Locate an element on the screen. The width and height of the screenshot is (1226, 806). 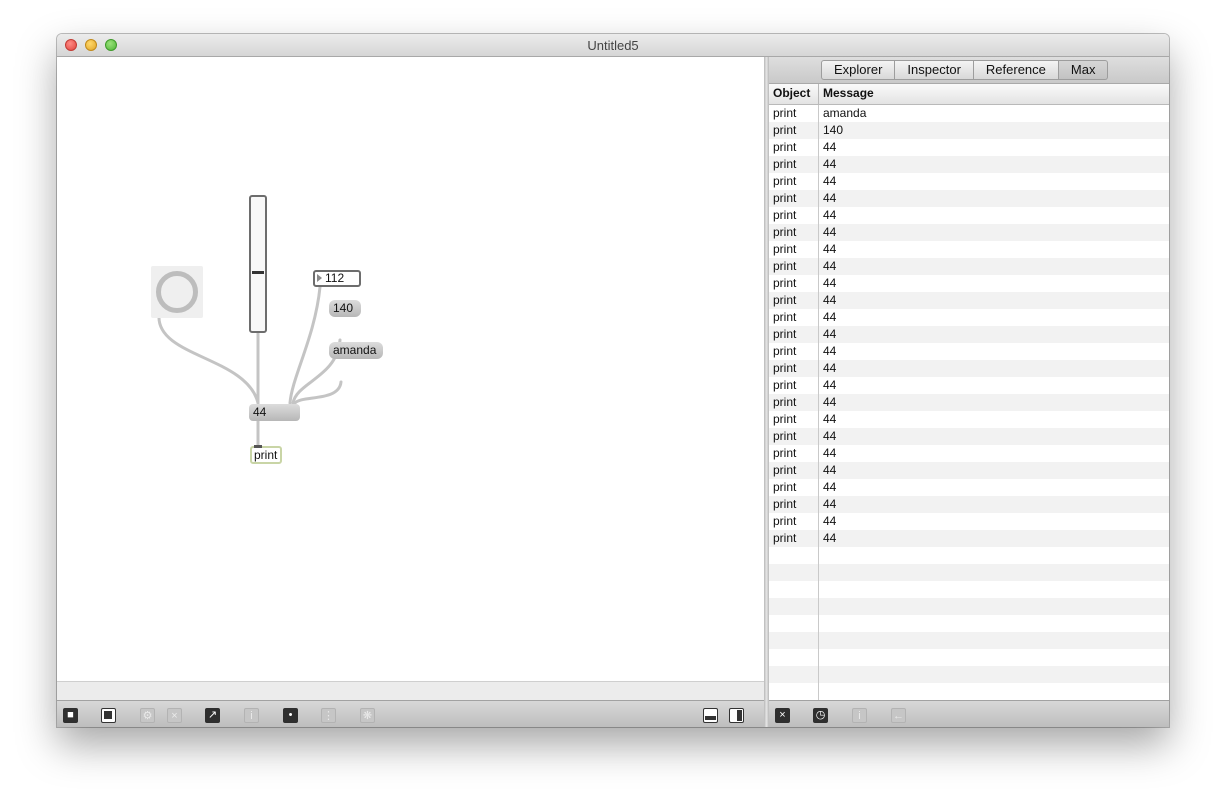
sidebar-tab-bar: Explorer Inspector Reference Max is located at coordinates (969, 70).